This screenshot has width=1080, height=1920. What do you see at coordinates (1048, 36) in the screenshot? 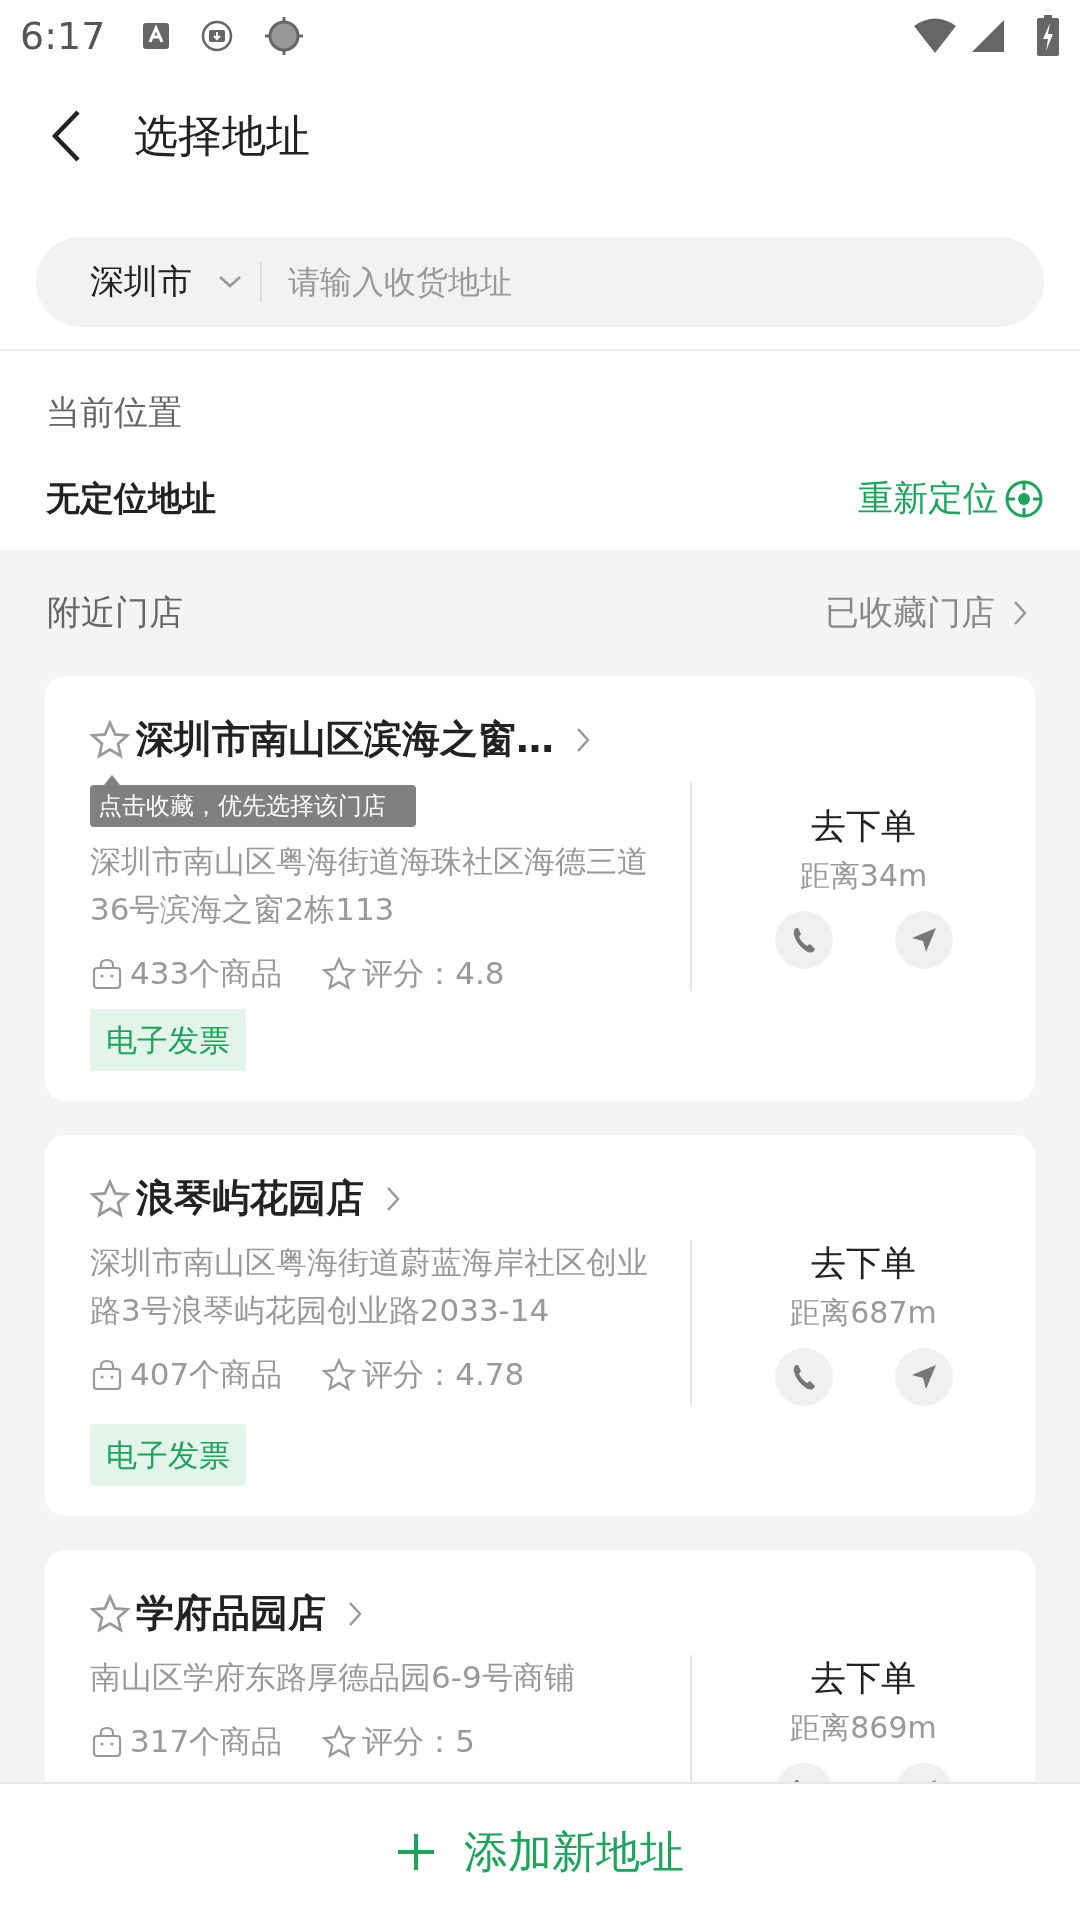
I see `battery-icon` at bounding box center [1048, 36].